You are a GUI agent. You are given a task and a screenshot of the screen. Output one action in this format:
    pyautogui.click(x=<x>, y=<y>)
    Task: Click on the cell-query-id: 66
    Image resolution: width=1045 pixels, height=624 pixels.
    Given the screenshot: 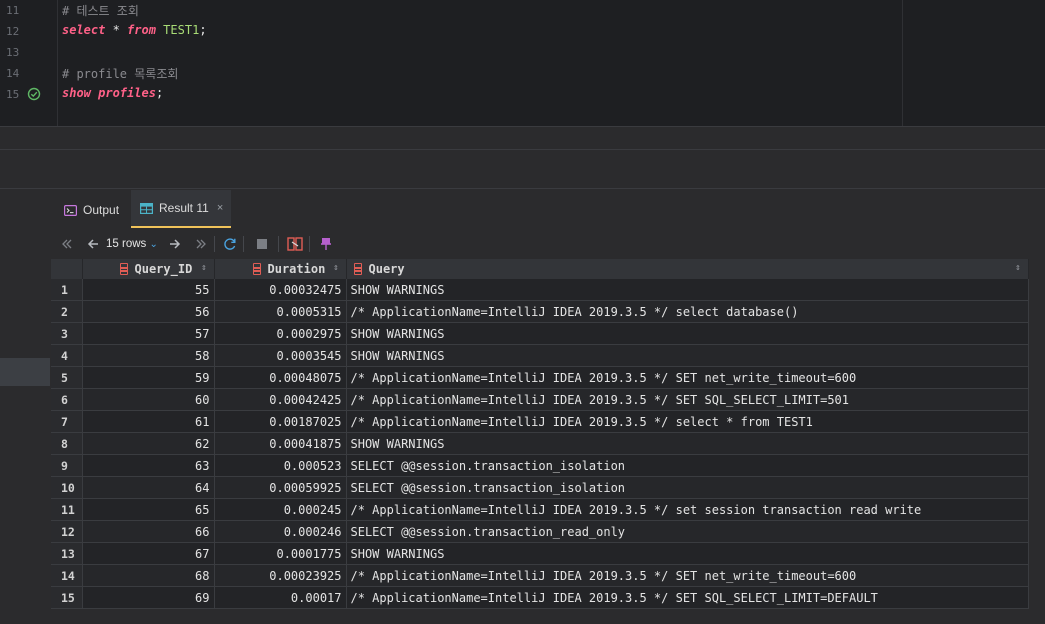 What is the action you would take?
    pyautogui.click(x=148, y=531)
    